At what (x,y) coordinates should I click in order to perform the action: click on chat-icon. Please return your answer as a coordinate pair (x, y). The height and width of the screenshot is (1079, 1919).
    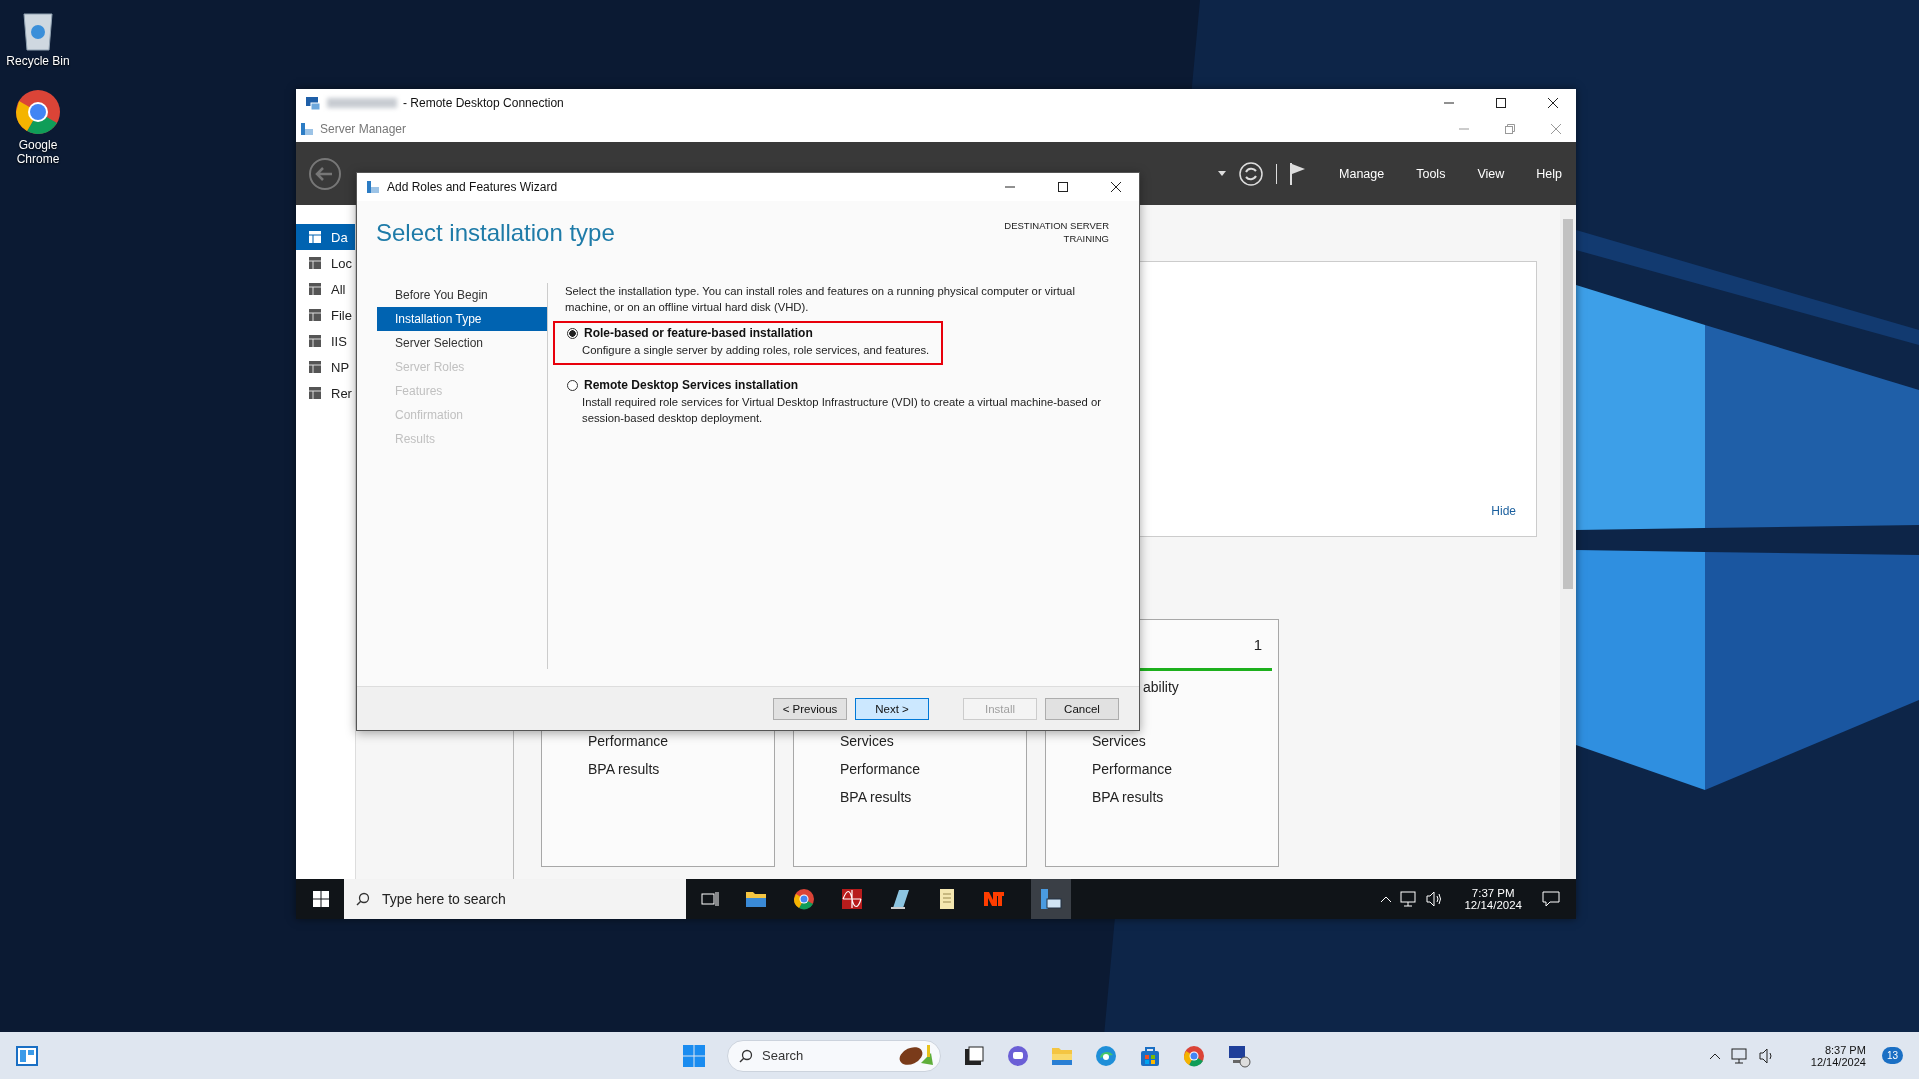
    Looking at the image, I should click on (1018, 1055).